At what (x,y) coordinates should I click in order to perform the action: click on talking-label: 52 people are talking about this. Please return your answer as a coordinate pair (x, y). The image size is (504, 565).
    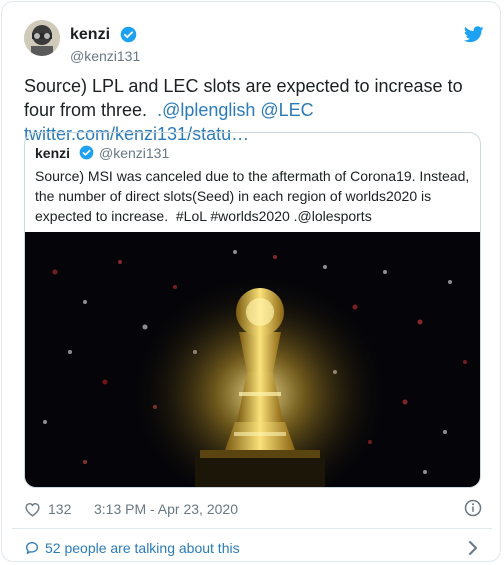
    Looking at the image, I should click on (142, 548).